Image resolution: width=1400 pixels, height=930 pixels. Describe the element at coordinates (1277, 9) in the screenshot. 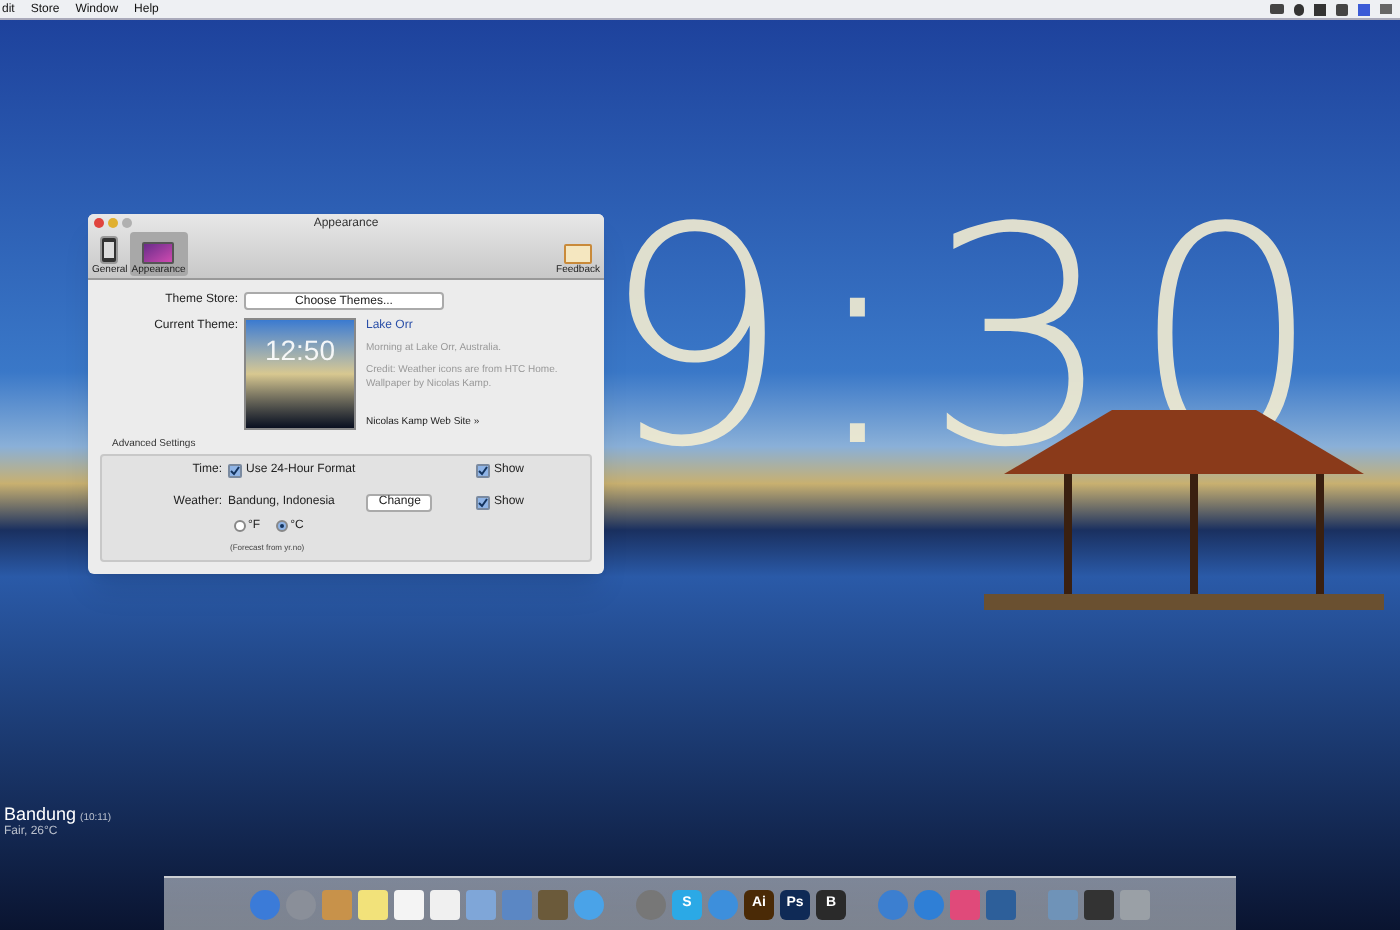

I see `status-icon` at that location.